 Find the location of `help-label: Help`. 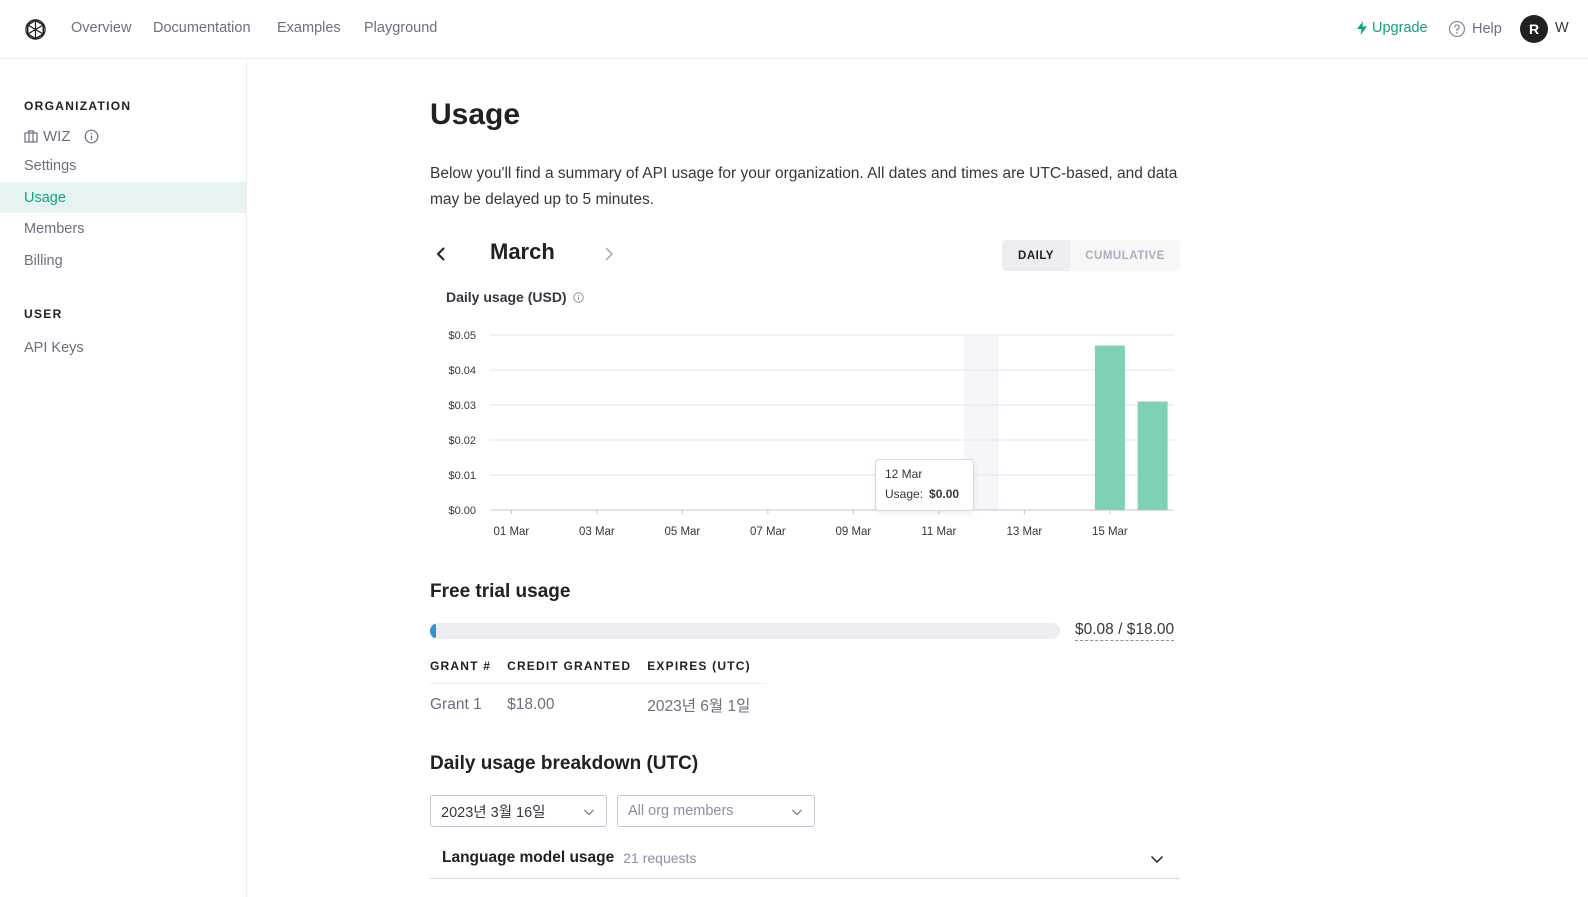

help-label: Help is located at coordinates (1487, 29).